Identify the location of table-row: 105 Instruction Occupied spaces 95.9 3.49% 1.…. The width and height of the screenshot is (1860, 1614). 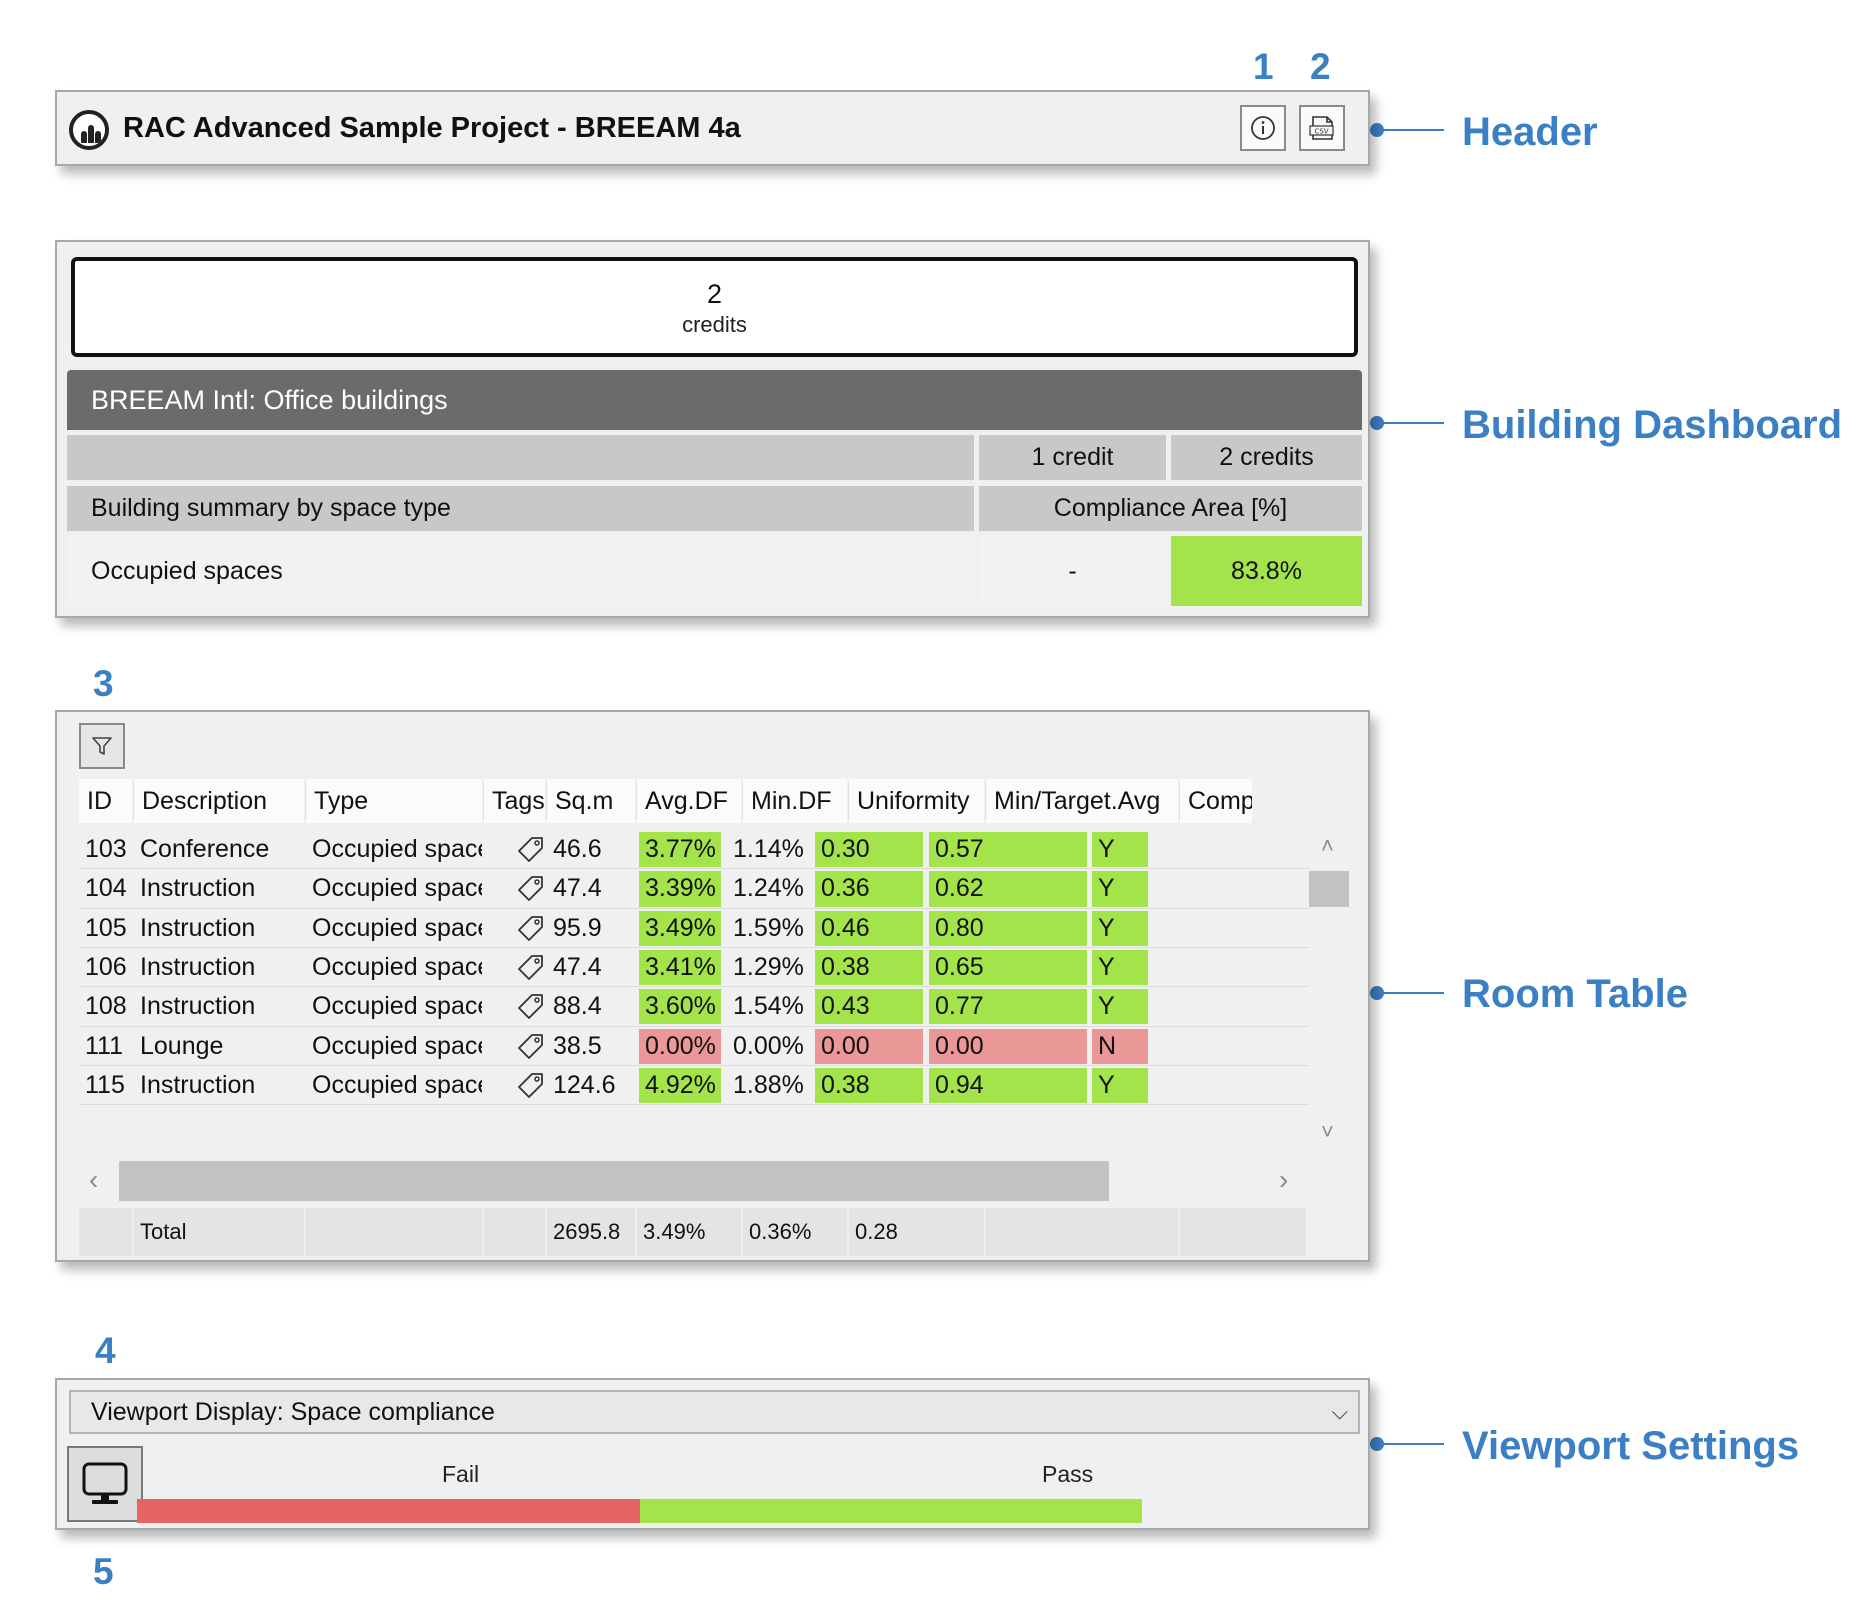
(694, 928).